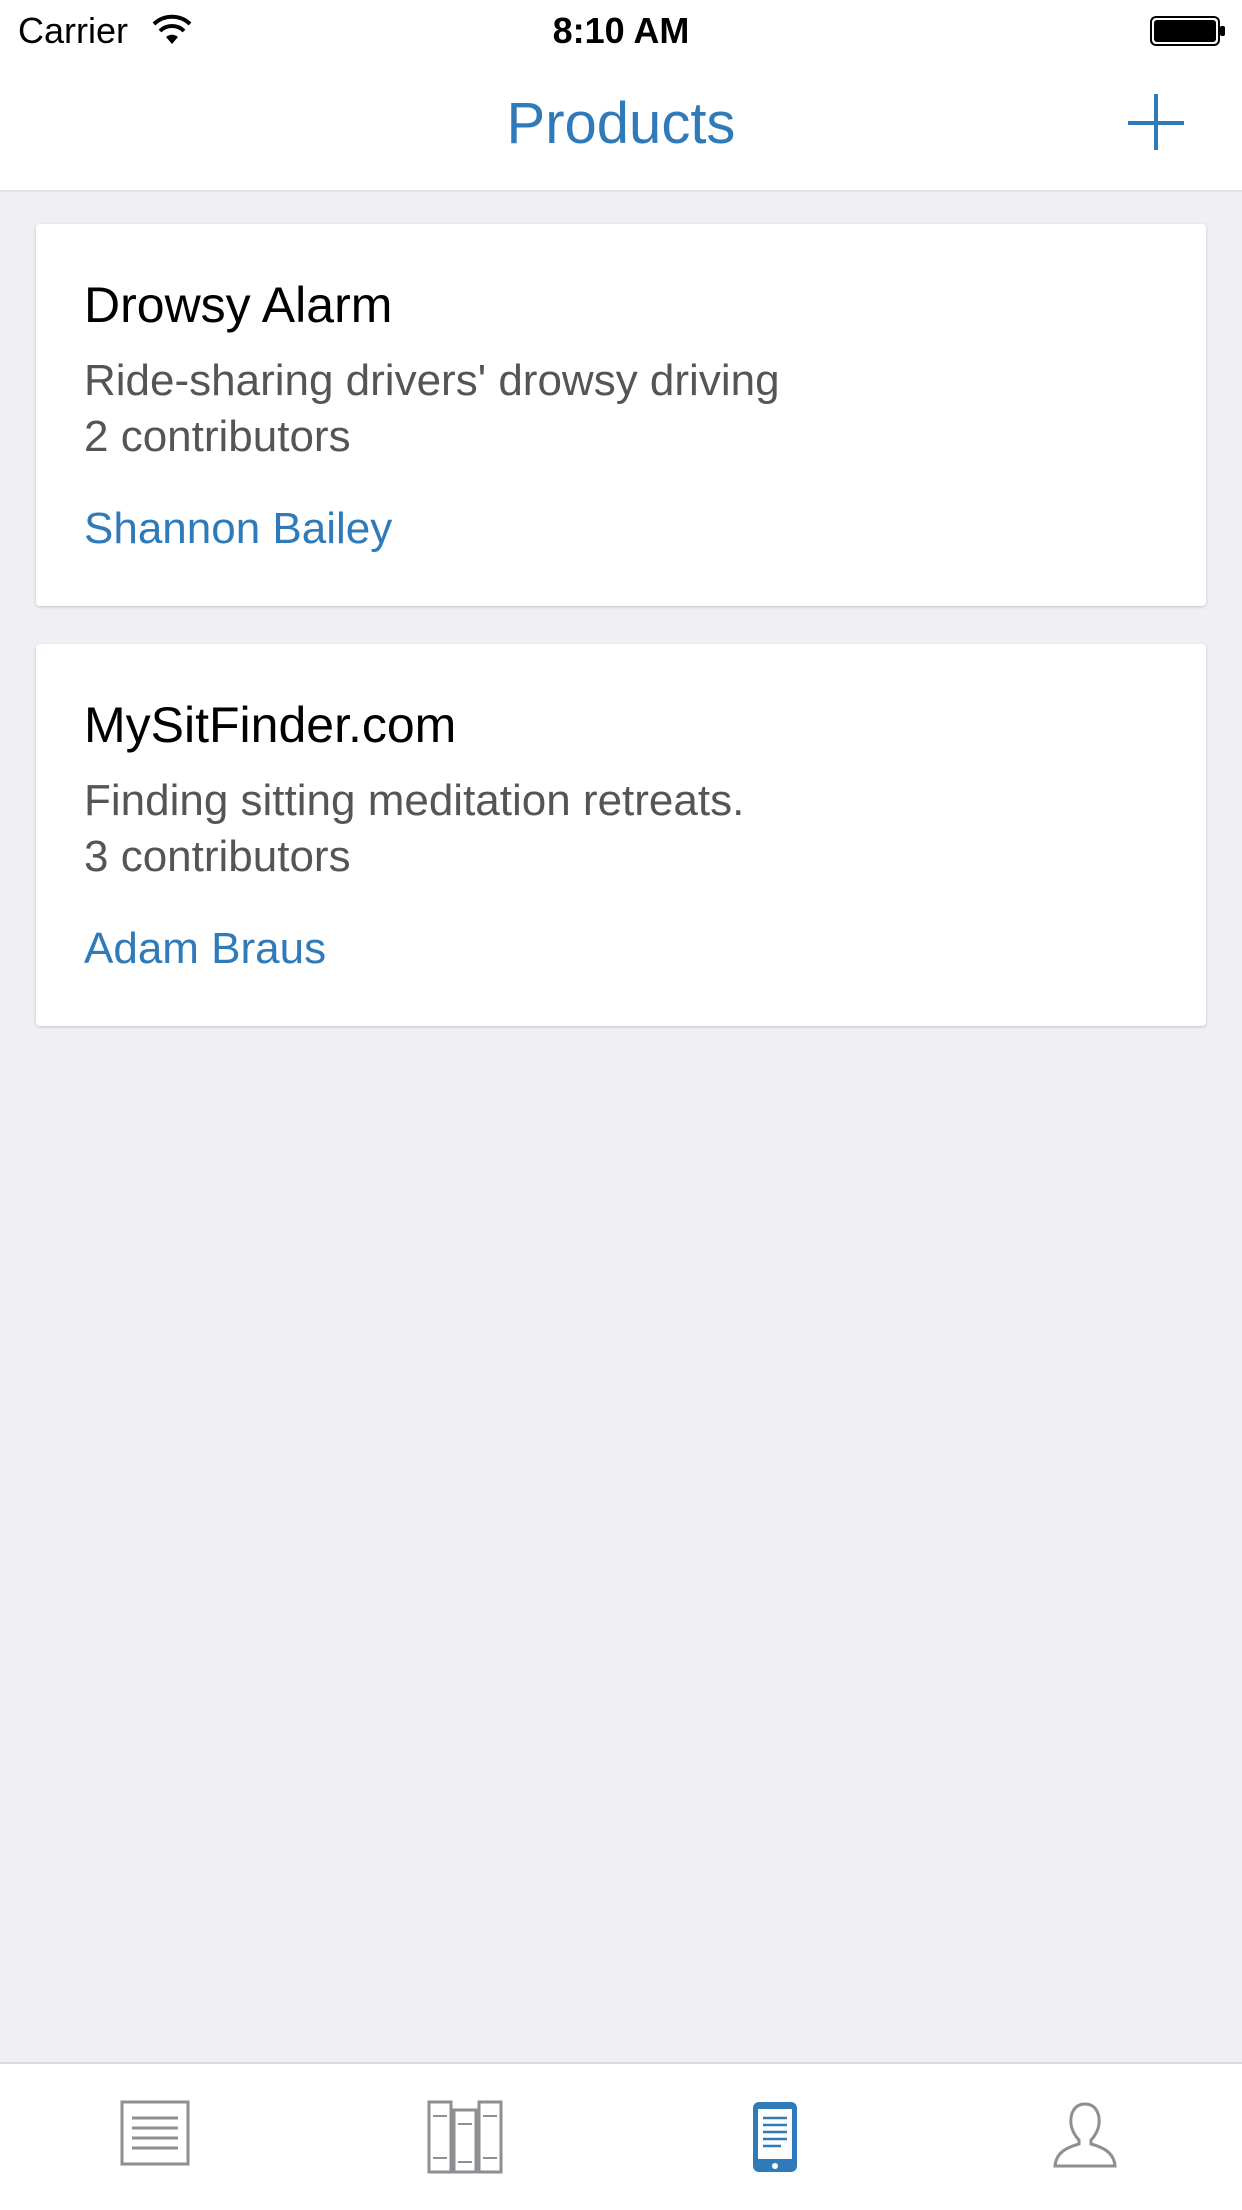 The image size is (1242, 2210). I want to click on navigation-bar: Products, so click(621, 126).